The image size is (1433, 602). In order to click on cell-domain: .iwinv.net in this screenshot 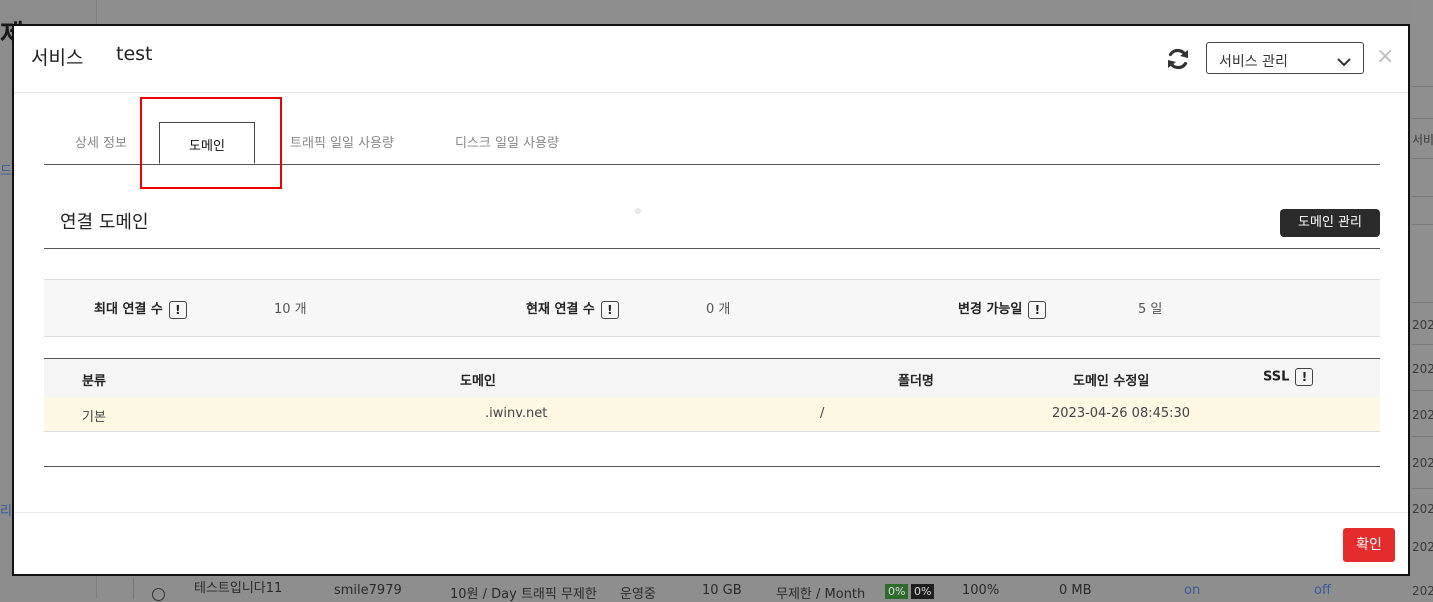, I will do `click(516, 413)`.